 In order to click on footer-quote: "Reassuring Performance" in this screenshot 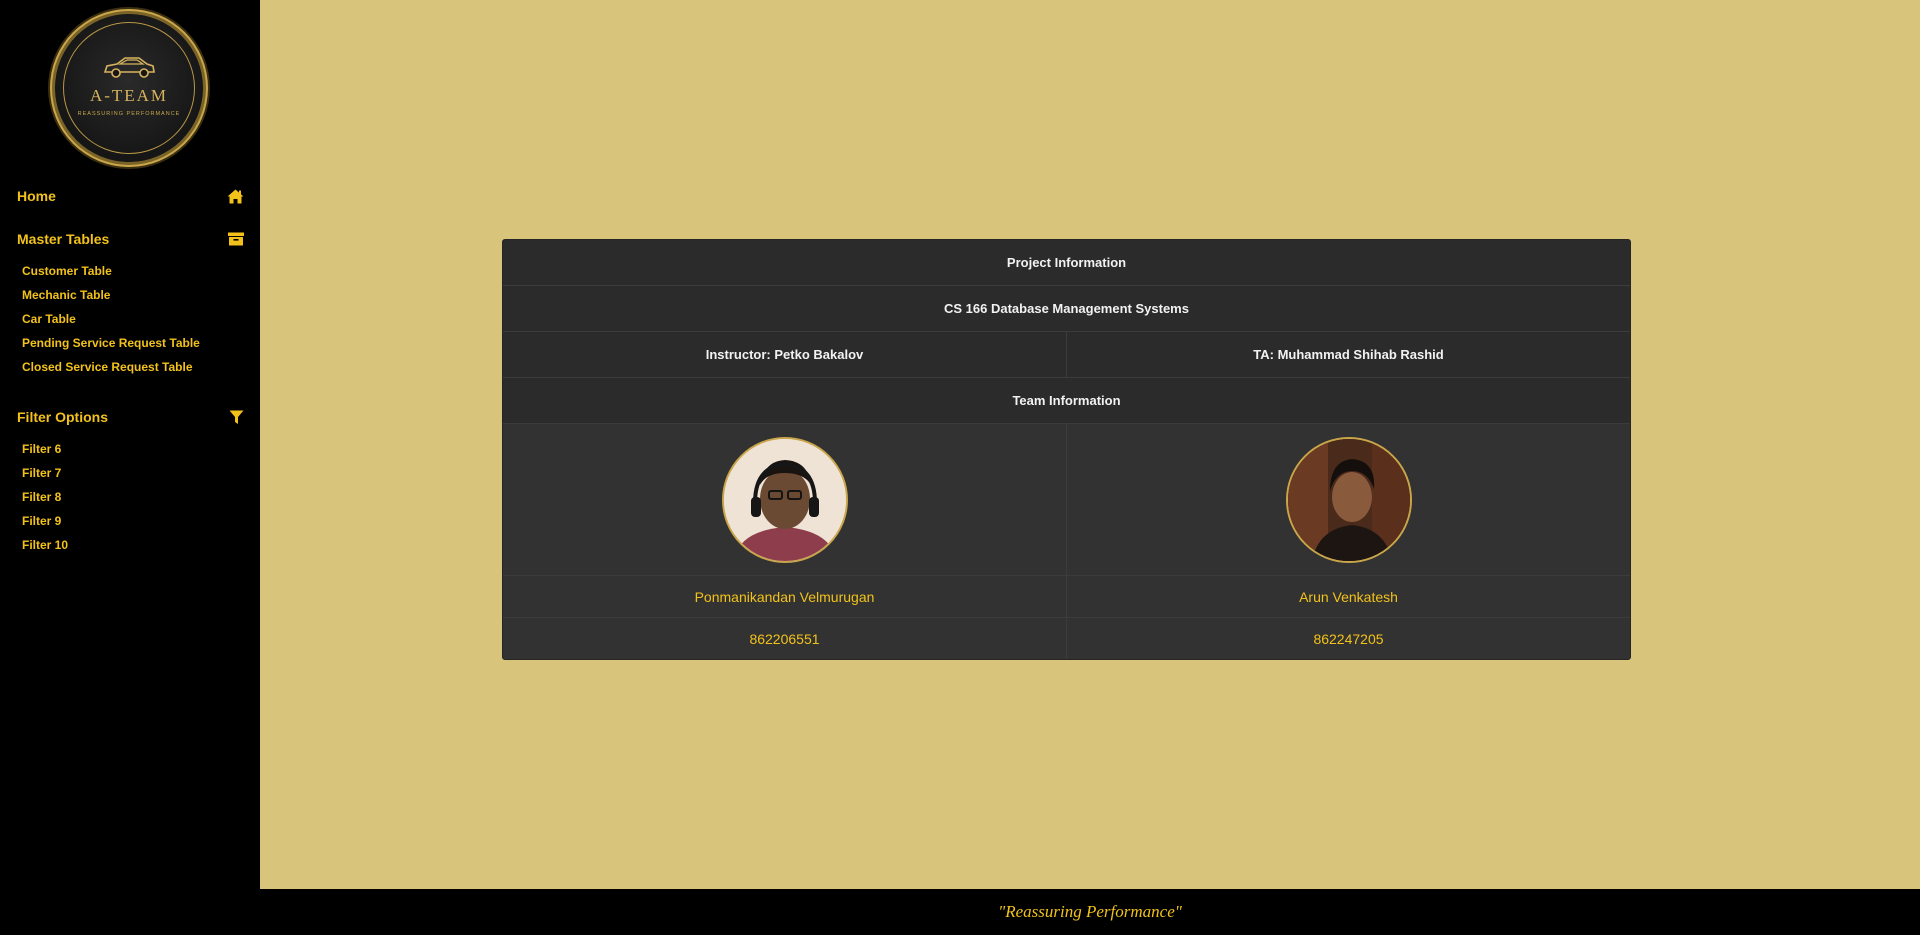, I will do `click(1090, 911)`.